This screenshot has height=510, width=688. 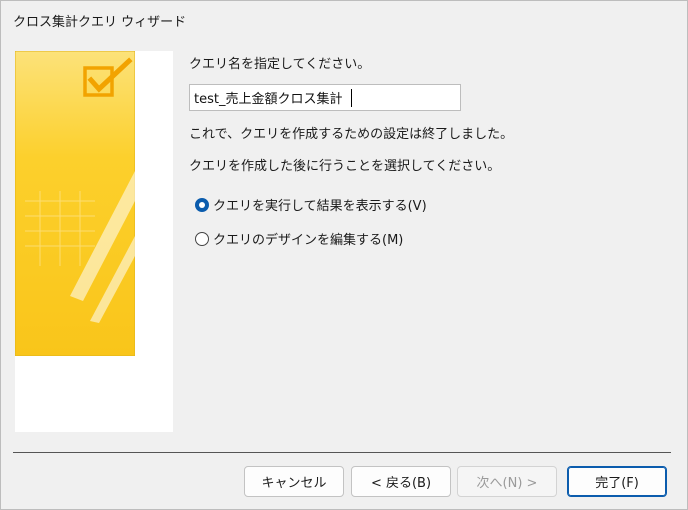 I want to click on info-text-choose: クエリを作成した後に行うことを選択してください。, so click(x=345, y=166).